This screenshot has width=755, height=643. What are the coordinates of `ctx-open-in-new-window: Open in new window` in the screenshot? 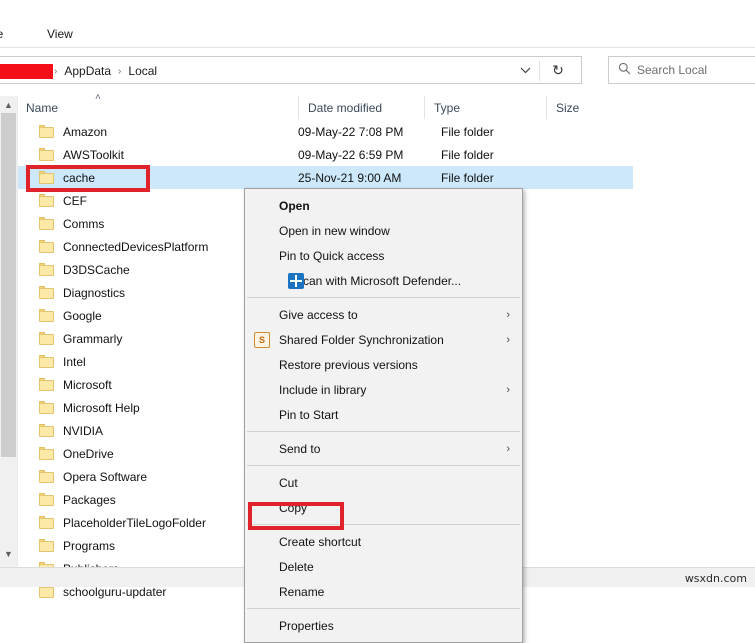 It's located at (383, 230).